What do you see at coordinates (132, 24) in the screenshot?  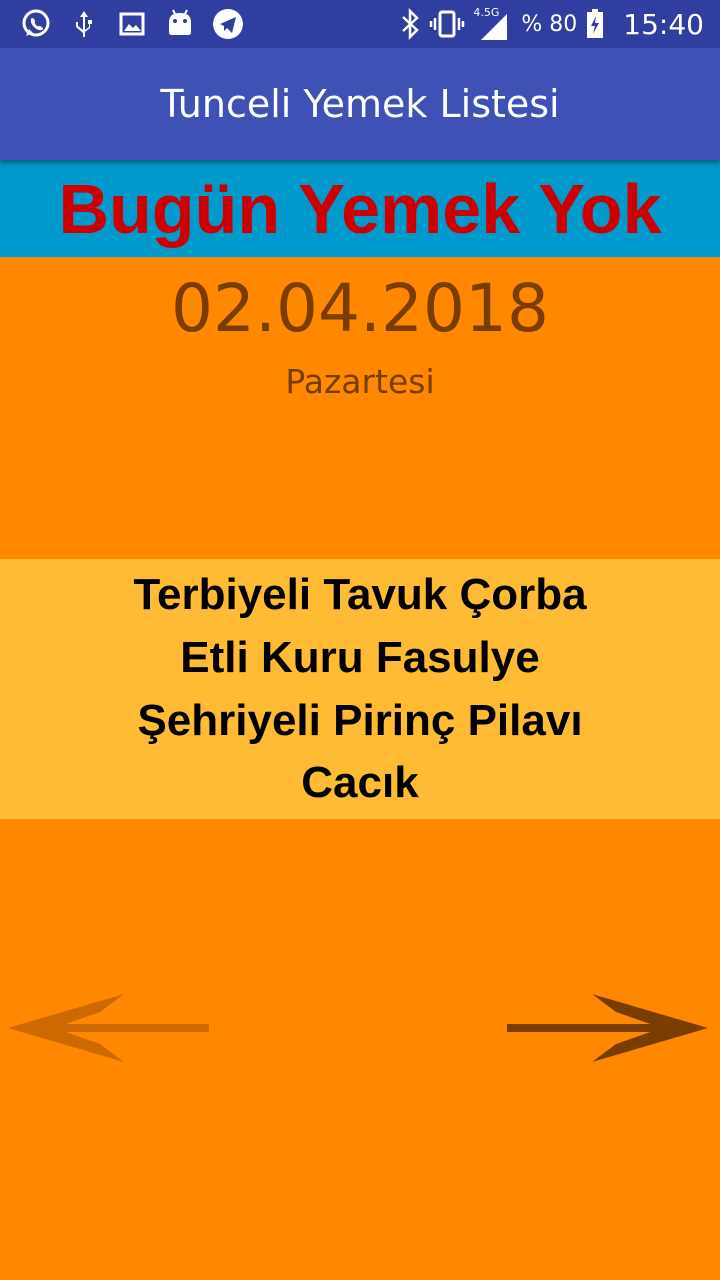 I see `image-icon` at bounding box center [132, 24].